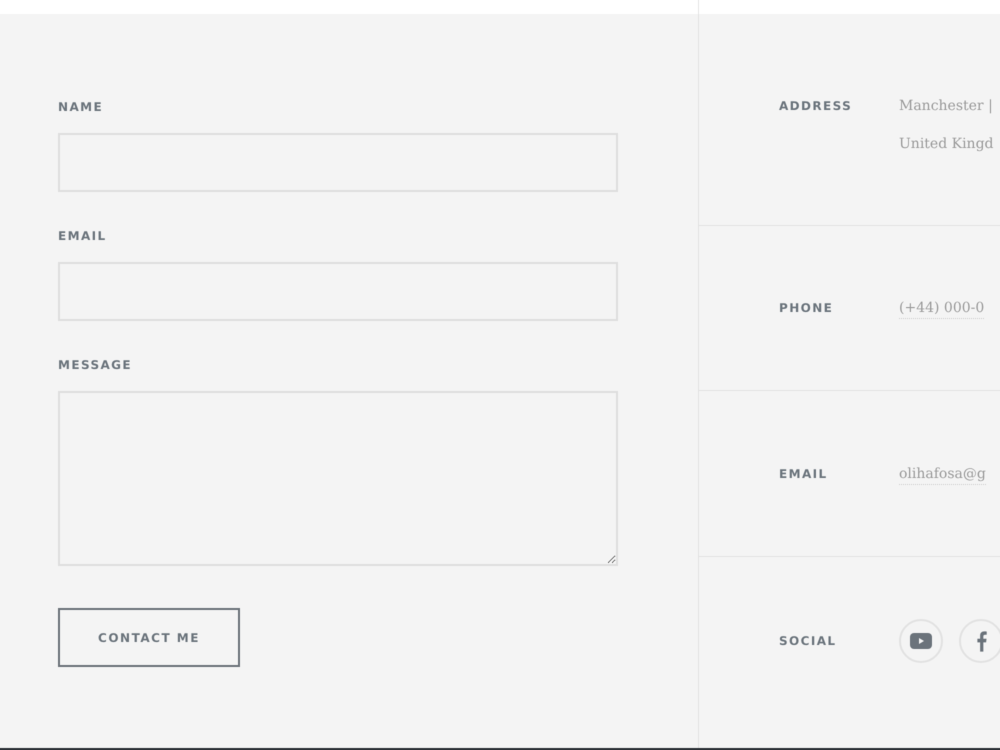 The image size is (1000, 750). I want to click on info-label: PHONE, so click(806, 308).